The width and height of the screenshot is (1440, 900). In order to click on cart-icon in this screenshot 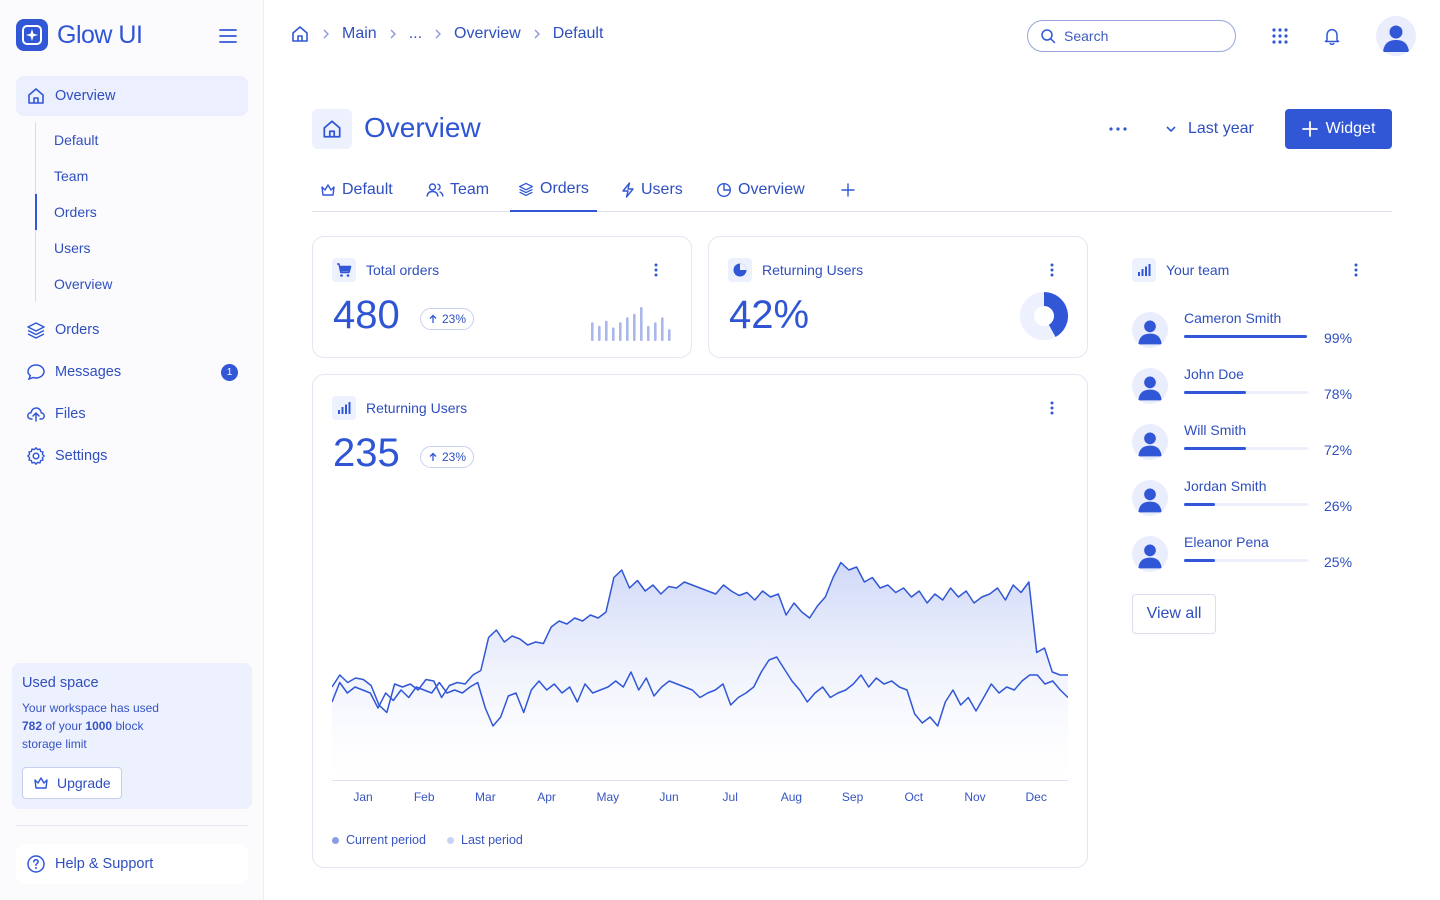, I will do `click(344, 270)`.